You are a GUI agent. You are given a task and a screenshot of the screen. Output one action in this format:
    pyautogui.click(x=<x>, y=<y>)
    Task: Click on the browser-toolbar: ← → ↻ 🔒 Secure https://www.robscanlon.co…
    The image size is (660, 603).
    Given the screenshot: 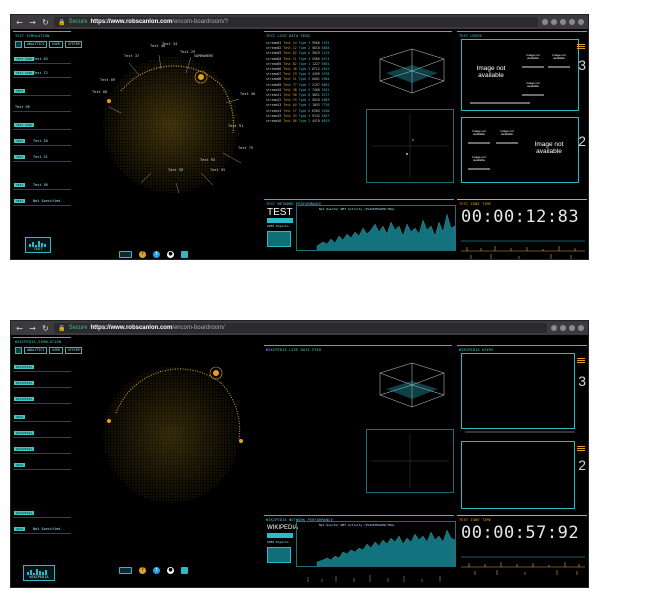 What is the action you would take?
    pyautogui.click(x=299, y=22)
    